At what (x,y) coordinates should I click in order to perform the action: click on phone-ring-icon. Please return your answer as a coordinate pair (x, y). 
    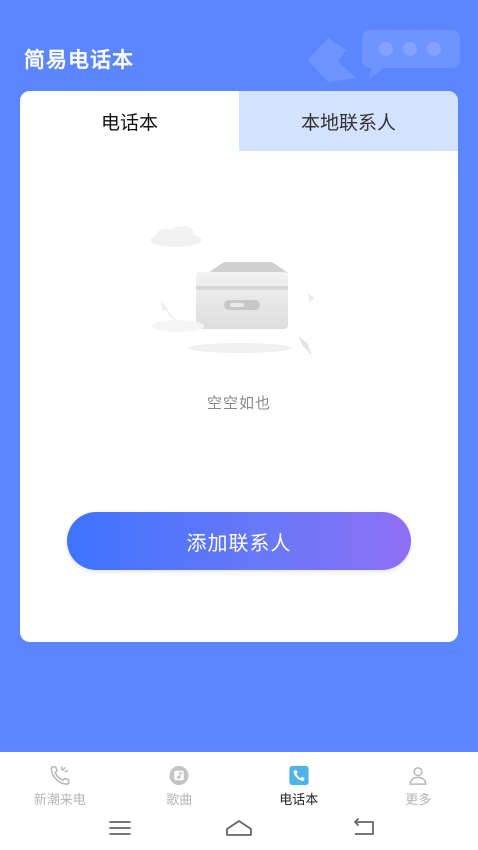
    Looking at the image, I should click on (60, 775).